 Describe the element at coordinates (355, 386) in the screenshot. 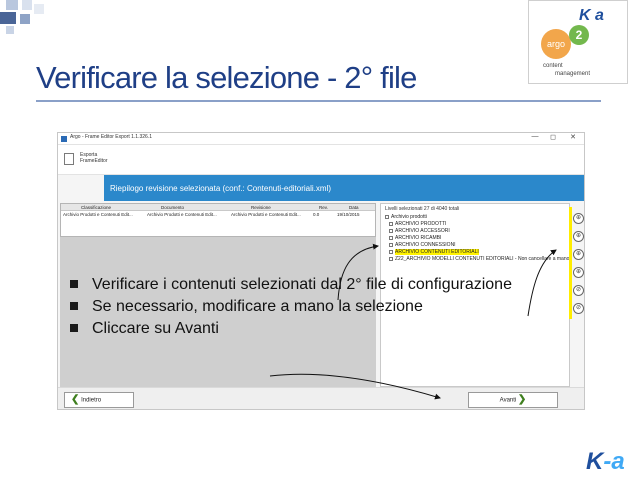

I see `arrow-to-next` at that location.